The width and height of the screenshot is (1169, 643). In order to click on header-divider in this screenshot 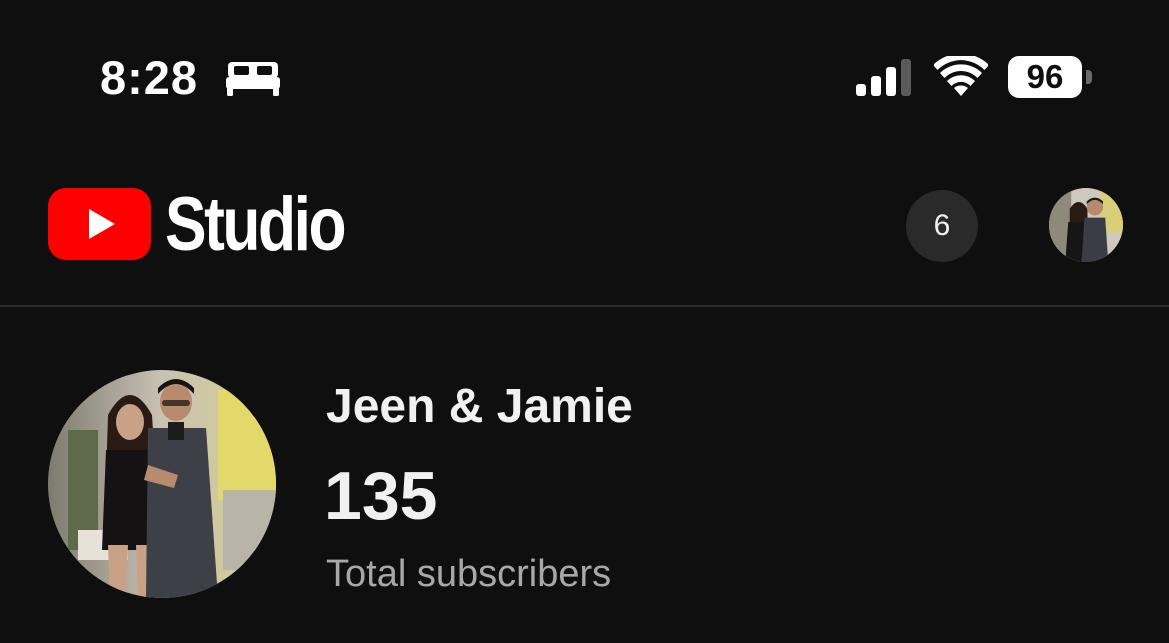, I will do `click(584, 306)`.